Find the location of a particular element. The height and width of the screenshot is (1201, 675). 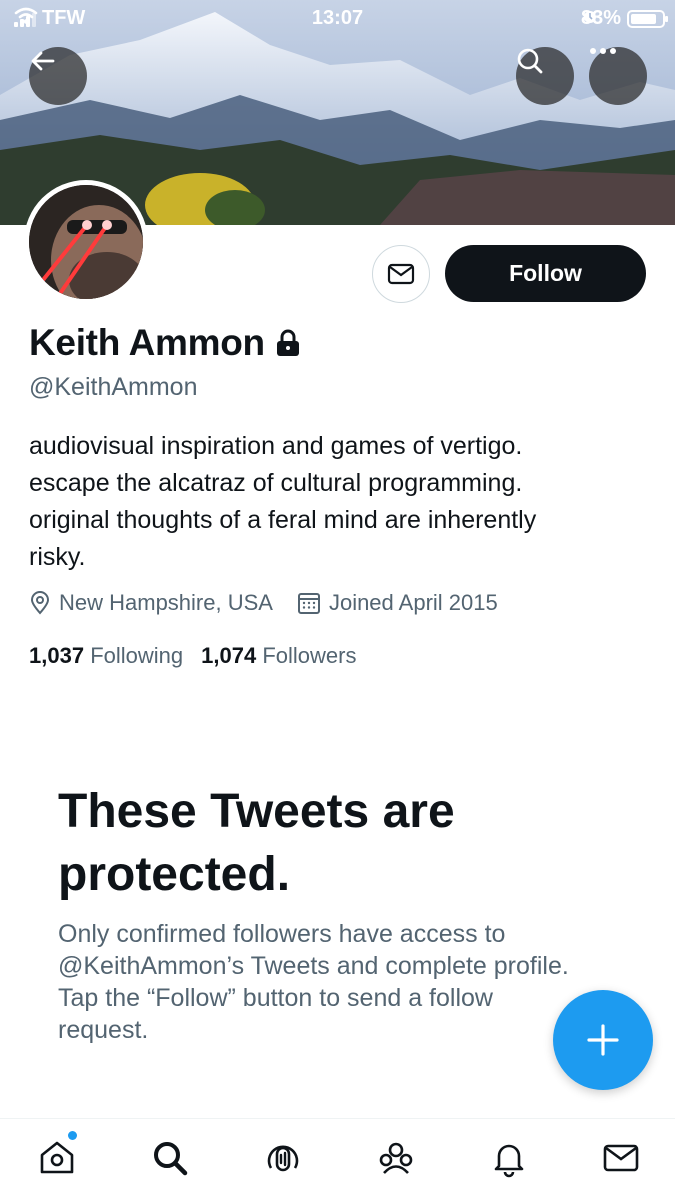

calendar-icon is located at coordinates (308, 603).